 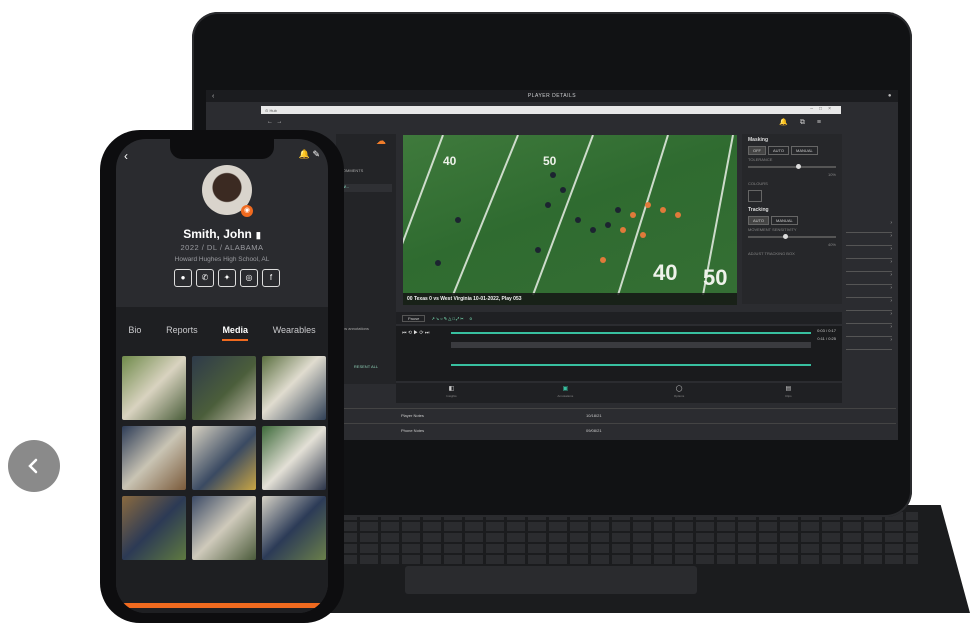 What do you see at coordinates (222, 247) in the screenshot?
I see `player-meta: 2022 / DL / ALABAMA` at bounding box center [222, 247].